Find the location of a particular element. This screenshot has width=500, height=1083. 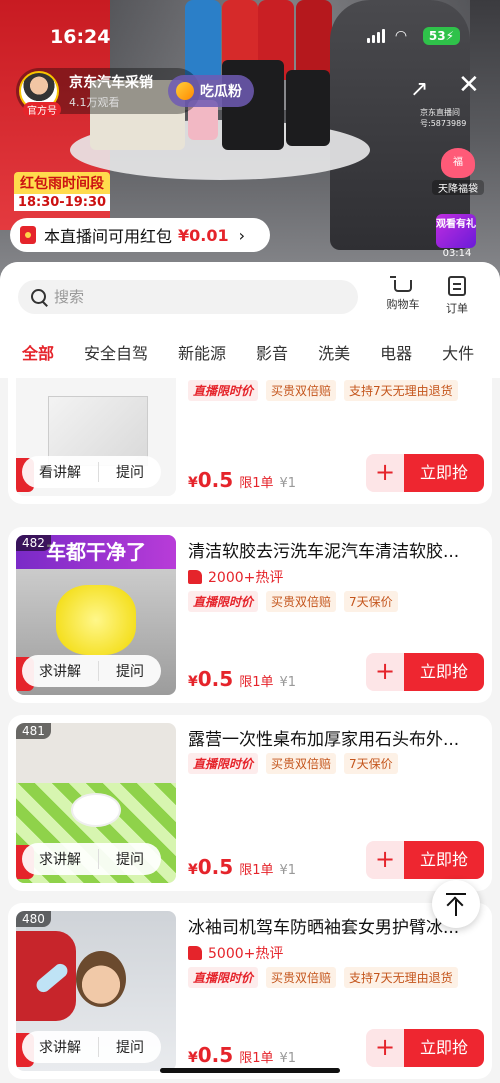

tab-new-energy: 新能源 is located at coordinates (202, 355).